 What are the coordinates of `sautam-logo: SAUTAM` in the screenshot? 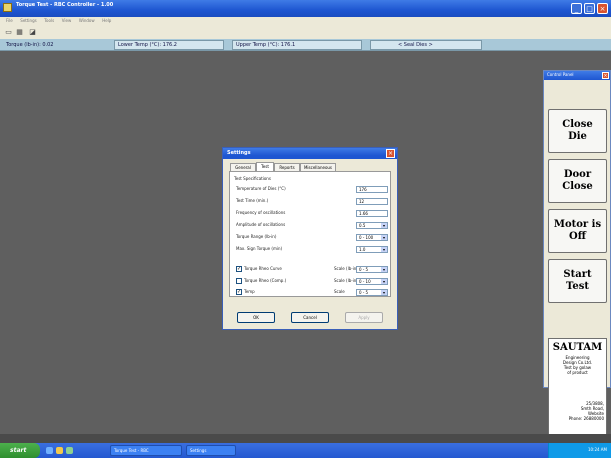 It's located at (577, 347).